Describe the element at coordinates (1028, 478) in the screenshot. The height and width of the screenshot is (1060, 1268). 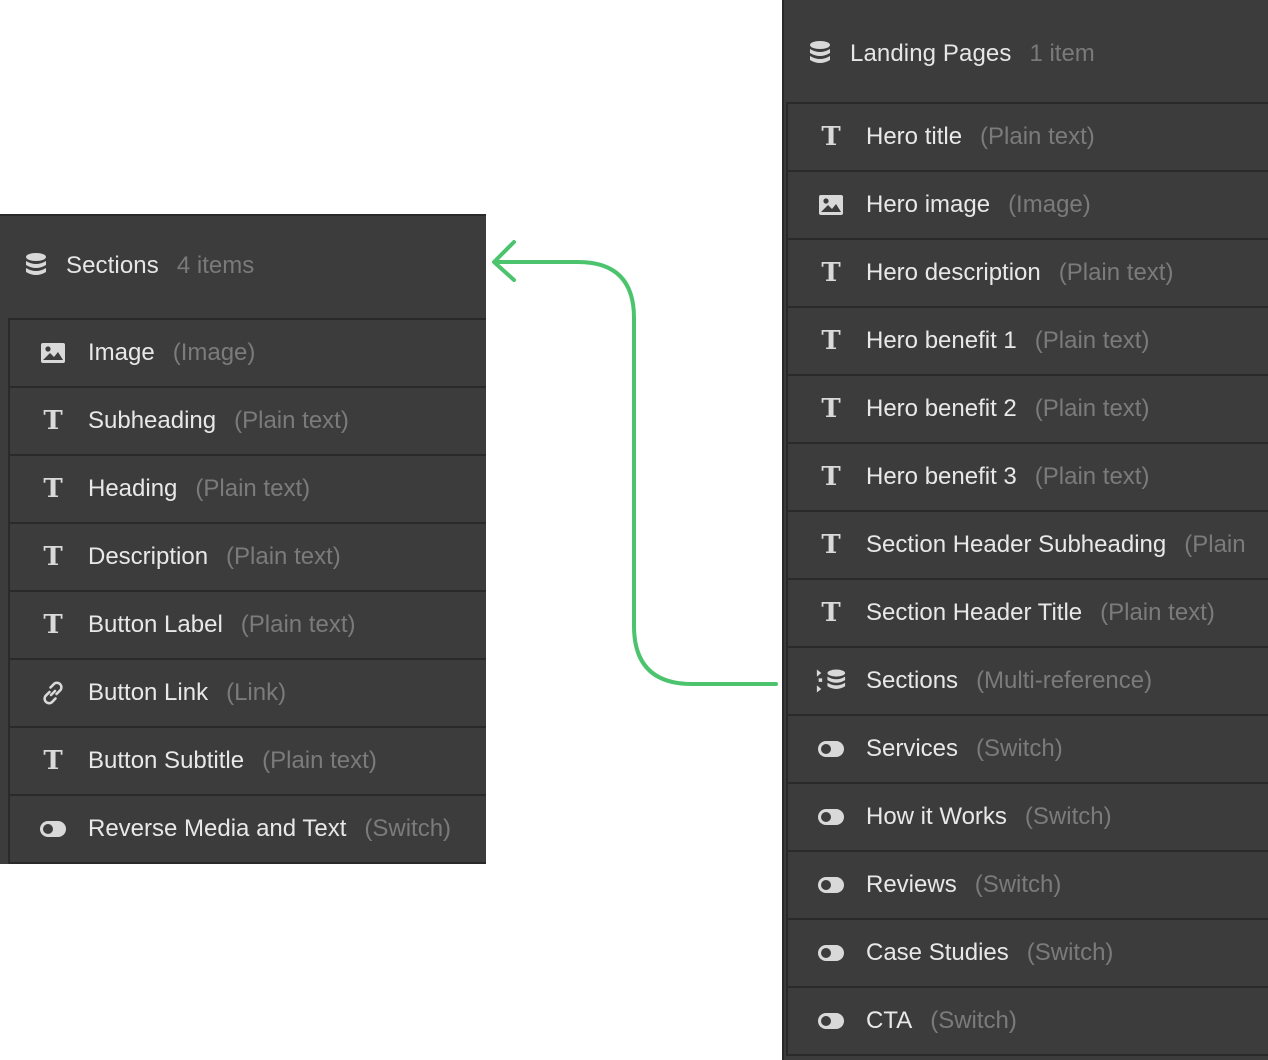
I see `field-row: T Hero benefit 3 (Plain text)` at that location.